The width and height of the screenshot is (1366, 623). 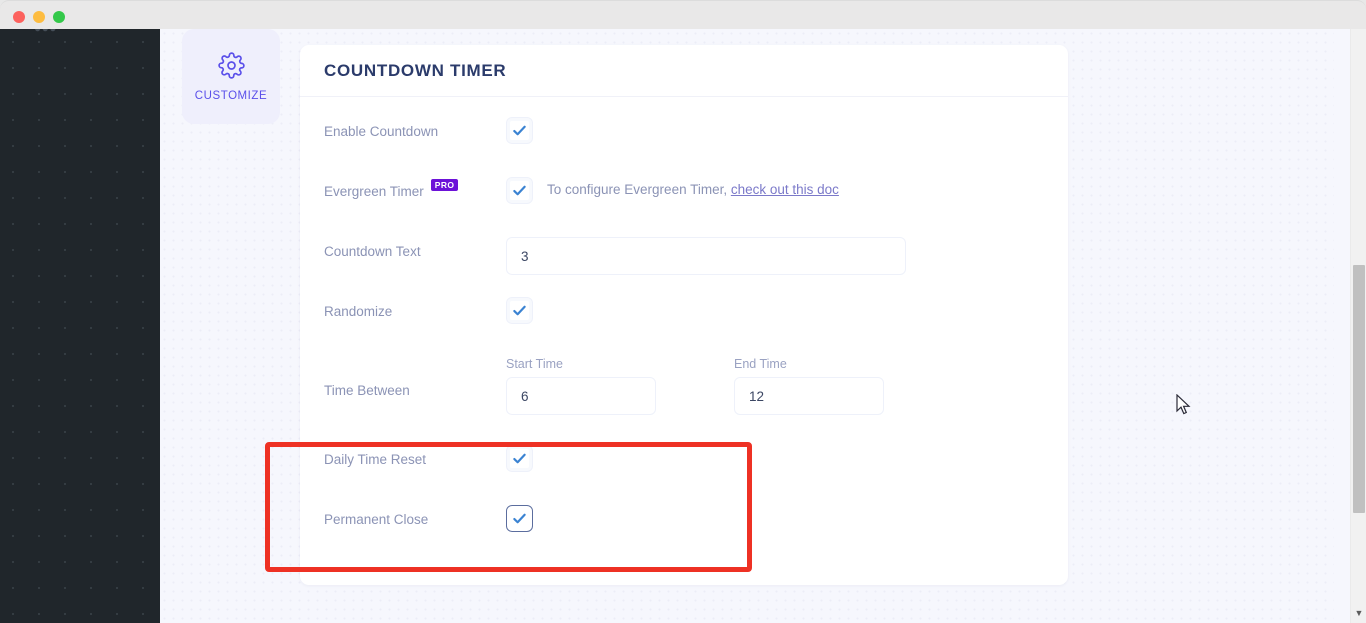 What do you see at coordinates (787, 517) in the screenshot?
I see `row-permanent-close-control` at bounding box center [787, 517].